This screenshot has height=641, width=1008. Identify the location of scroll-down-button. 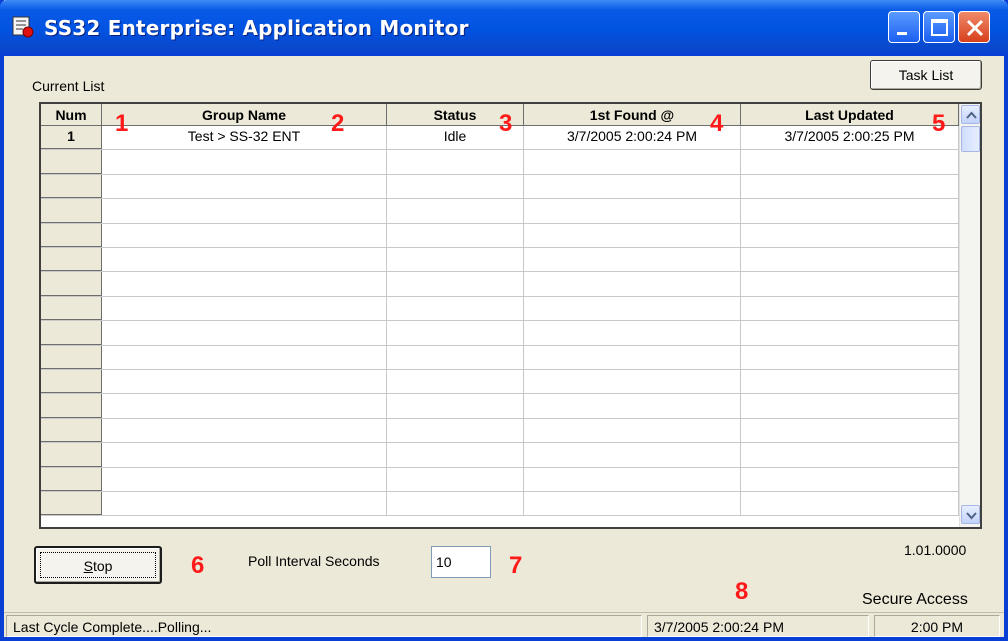
(970, 514).